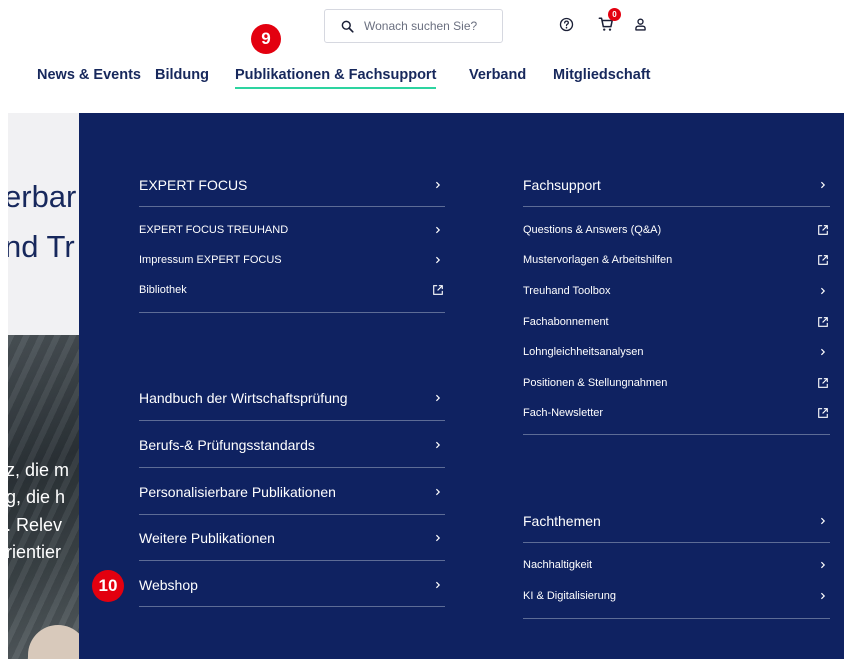 Image resolution: width=844 pixels, height=659 pixels. Describe the element at coordinates (336, 78) in the screenshot. I see `nav-publikationen-fachsupport: Publikationen & Fachsupport` at that location.